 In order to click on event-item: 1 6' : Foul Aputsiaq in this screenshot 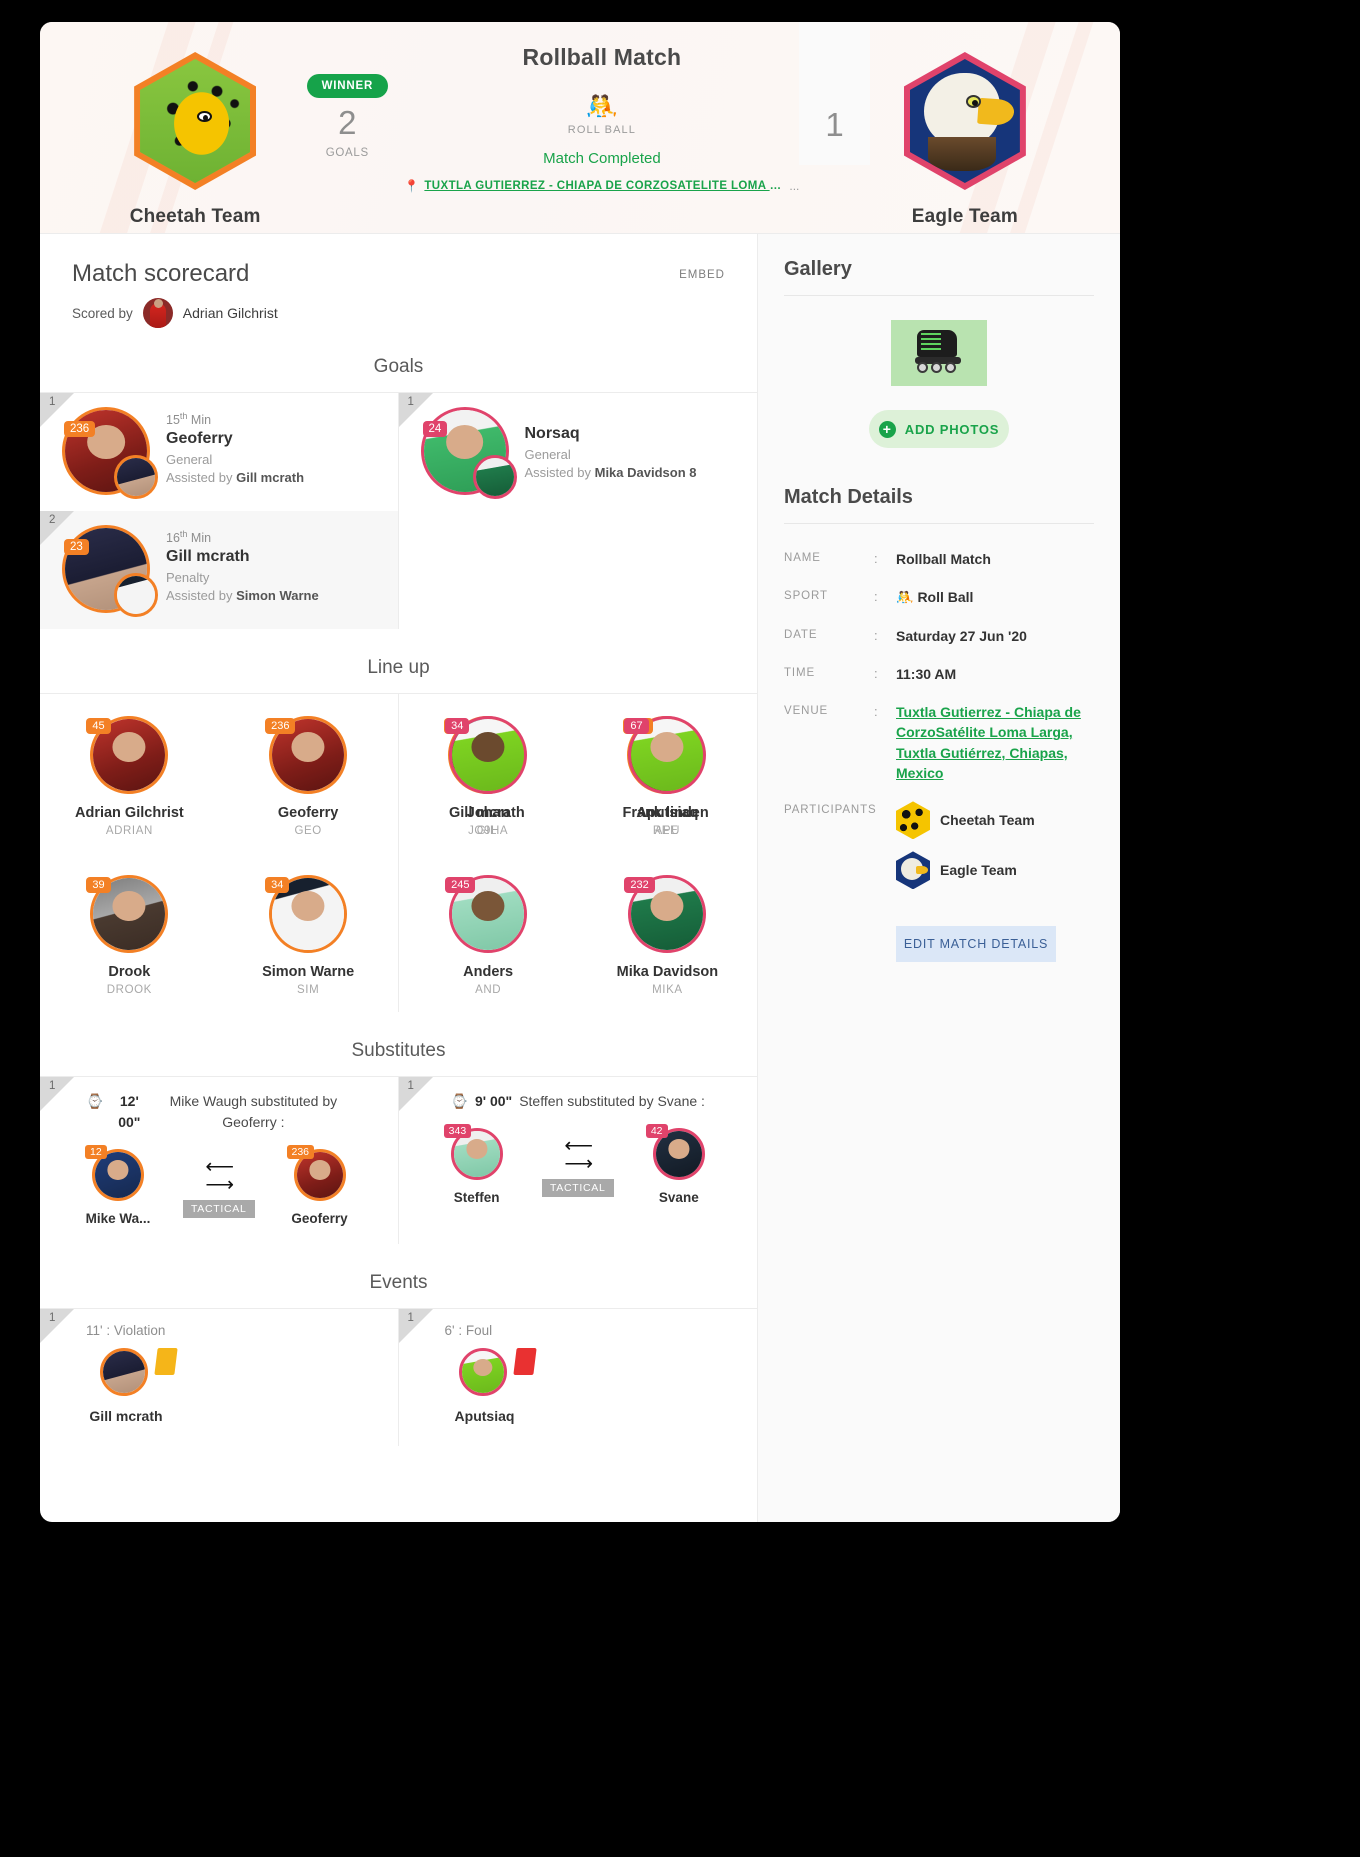, I will do `click(578, 1377)`.